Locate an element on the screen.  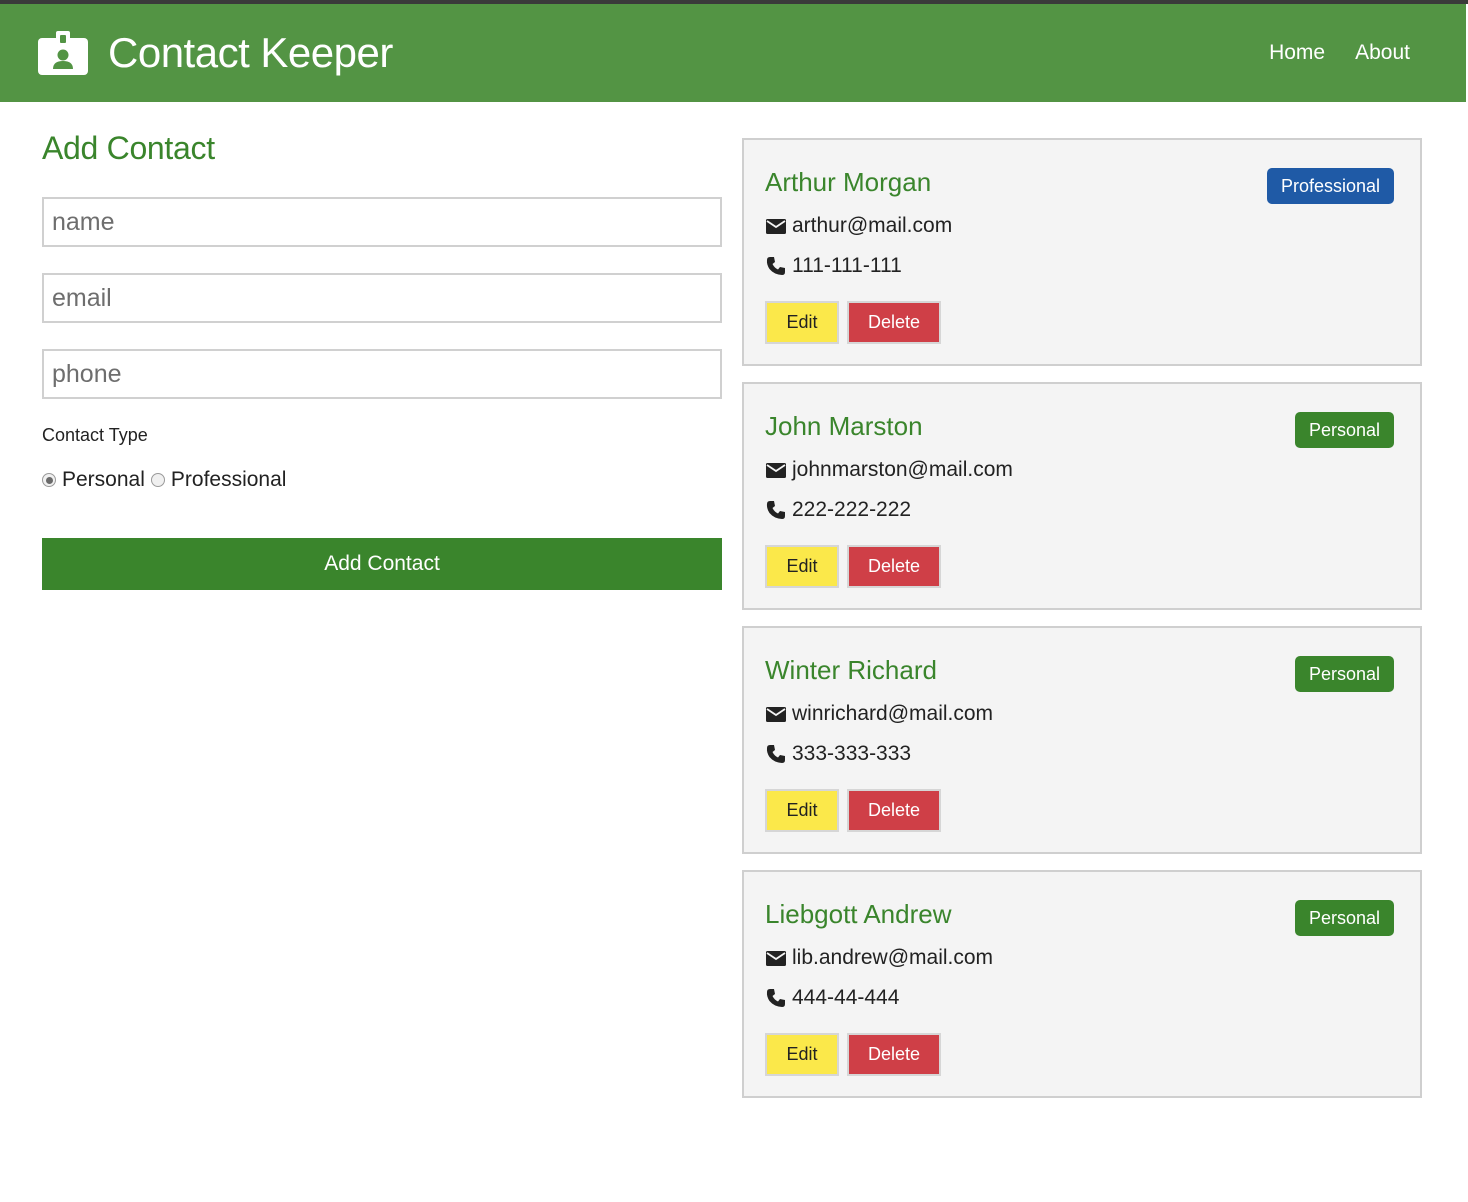
phone-input is located at coordinates (382, 374).